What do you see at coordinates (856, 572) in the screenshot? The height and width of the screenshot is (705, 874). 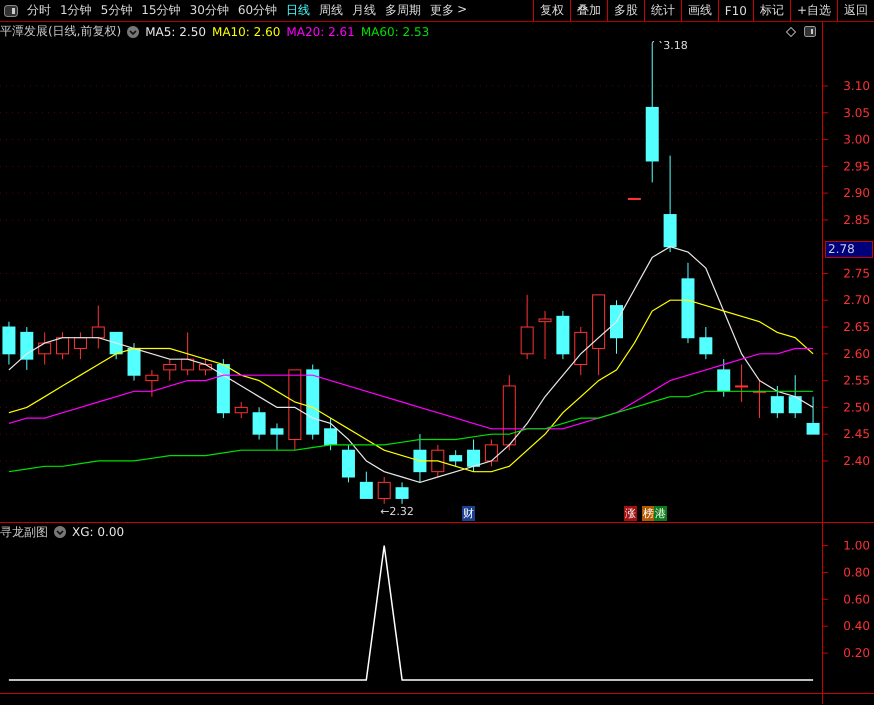 I see `axis-label: 0.80` at bounding box center [856, 572].